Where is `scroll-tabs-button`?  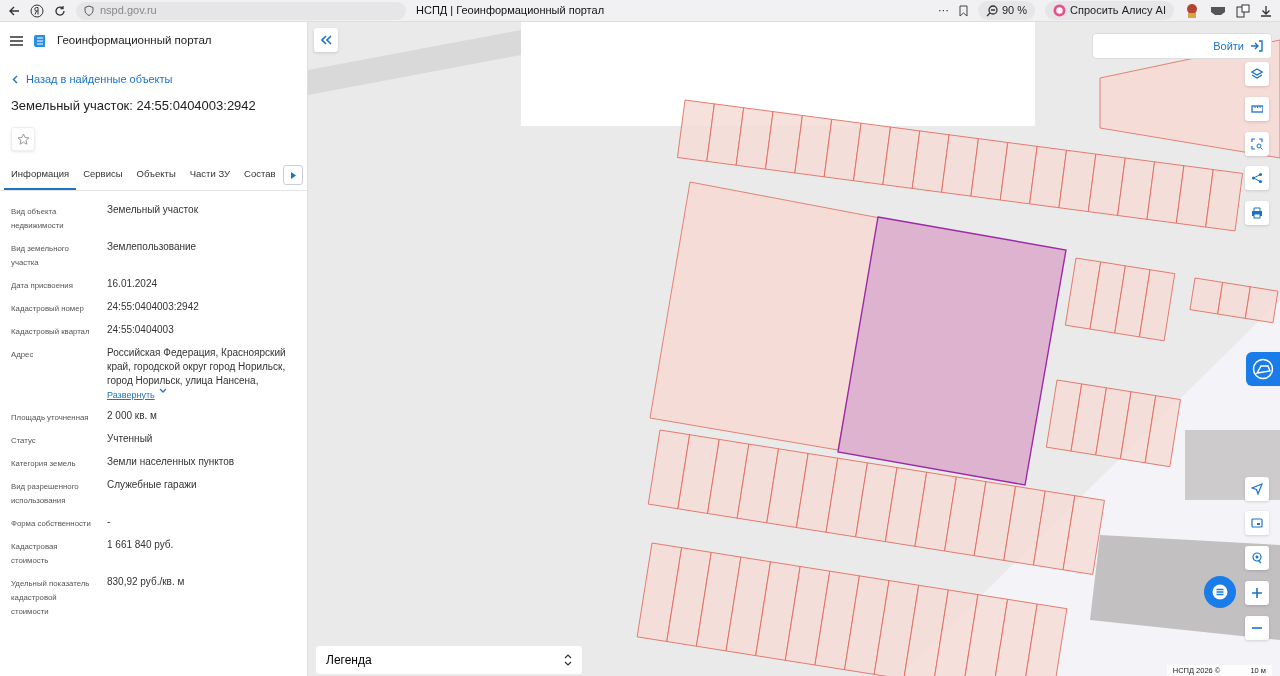
scroll-tabs-button is located at coordinates (293, 175).